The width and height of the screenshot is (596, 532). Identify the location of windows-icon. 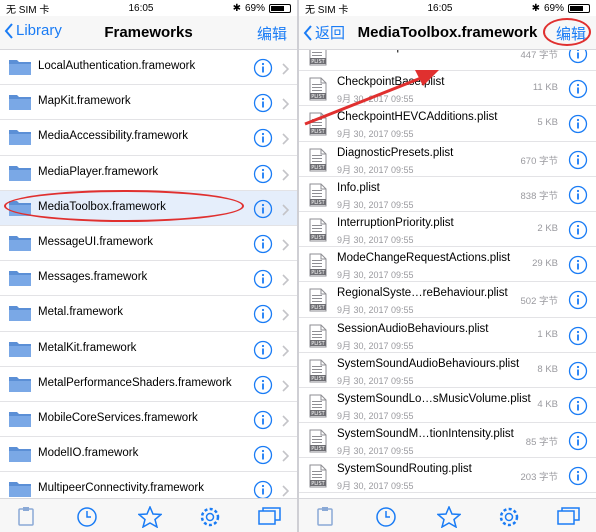
(270, 516).